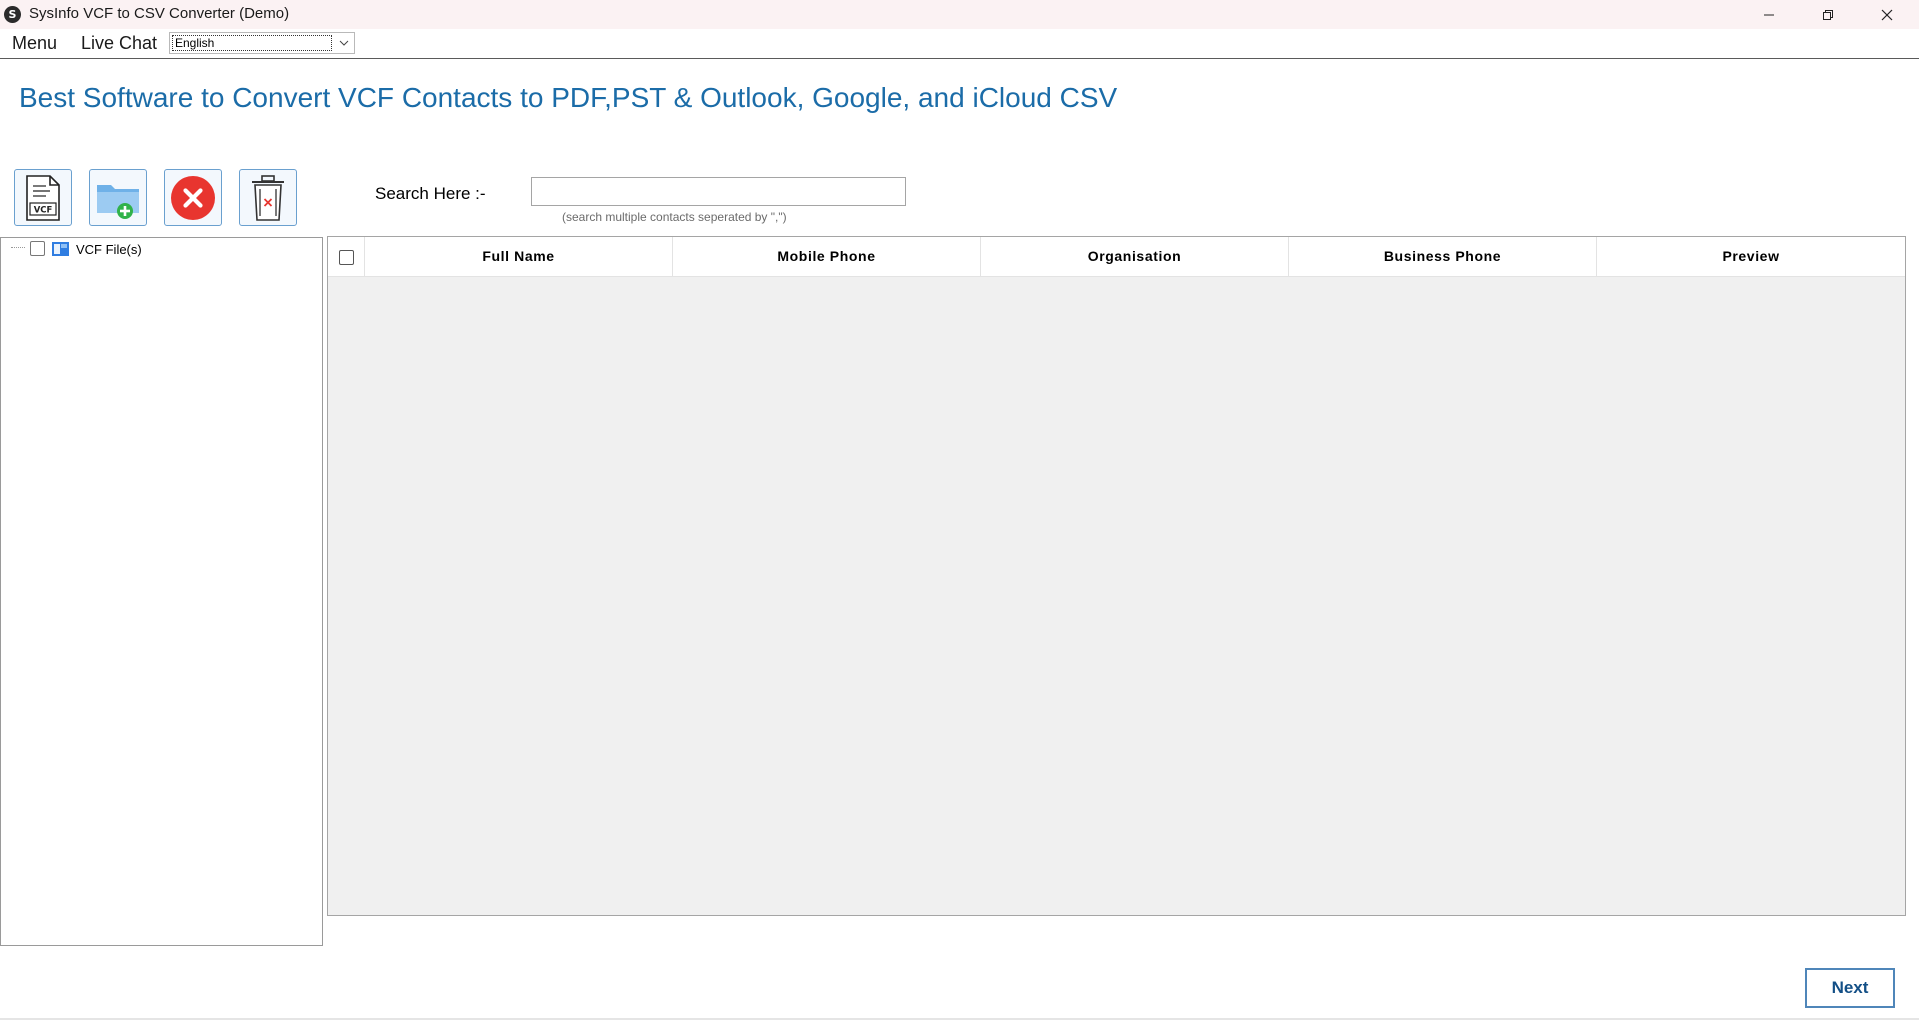 The image size is (1919, 1020). I want to click on window-title: SysInfo VCF to CSV Converter (Demo), so click(159, 13).